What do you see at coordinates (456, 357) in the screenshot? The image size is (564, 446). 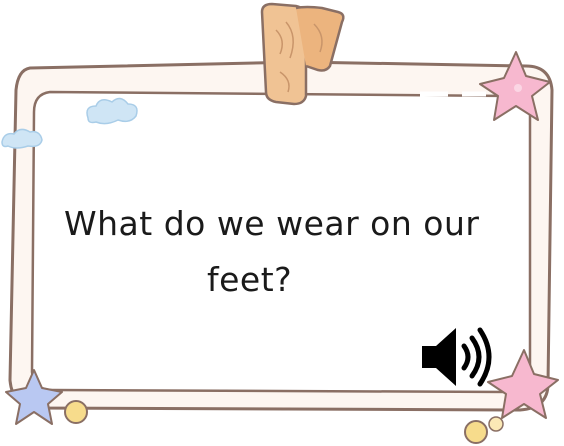 I see `speaker-icon` at bounding box center [456, 357].